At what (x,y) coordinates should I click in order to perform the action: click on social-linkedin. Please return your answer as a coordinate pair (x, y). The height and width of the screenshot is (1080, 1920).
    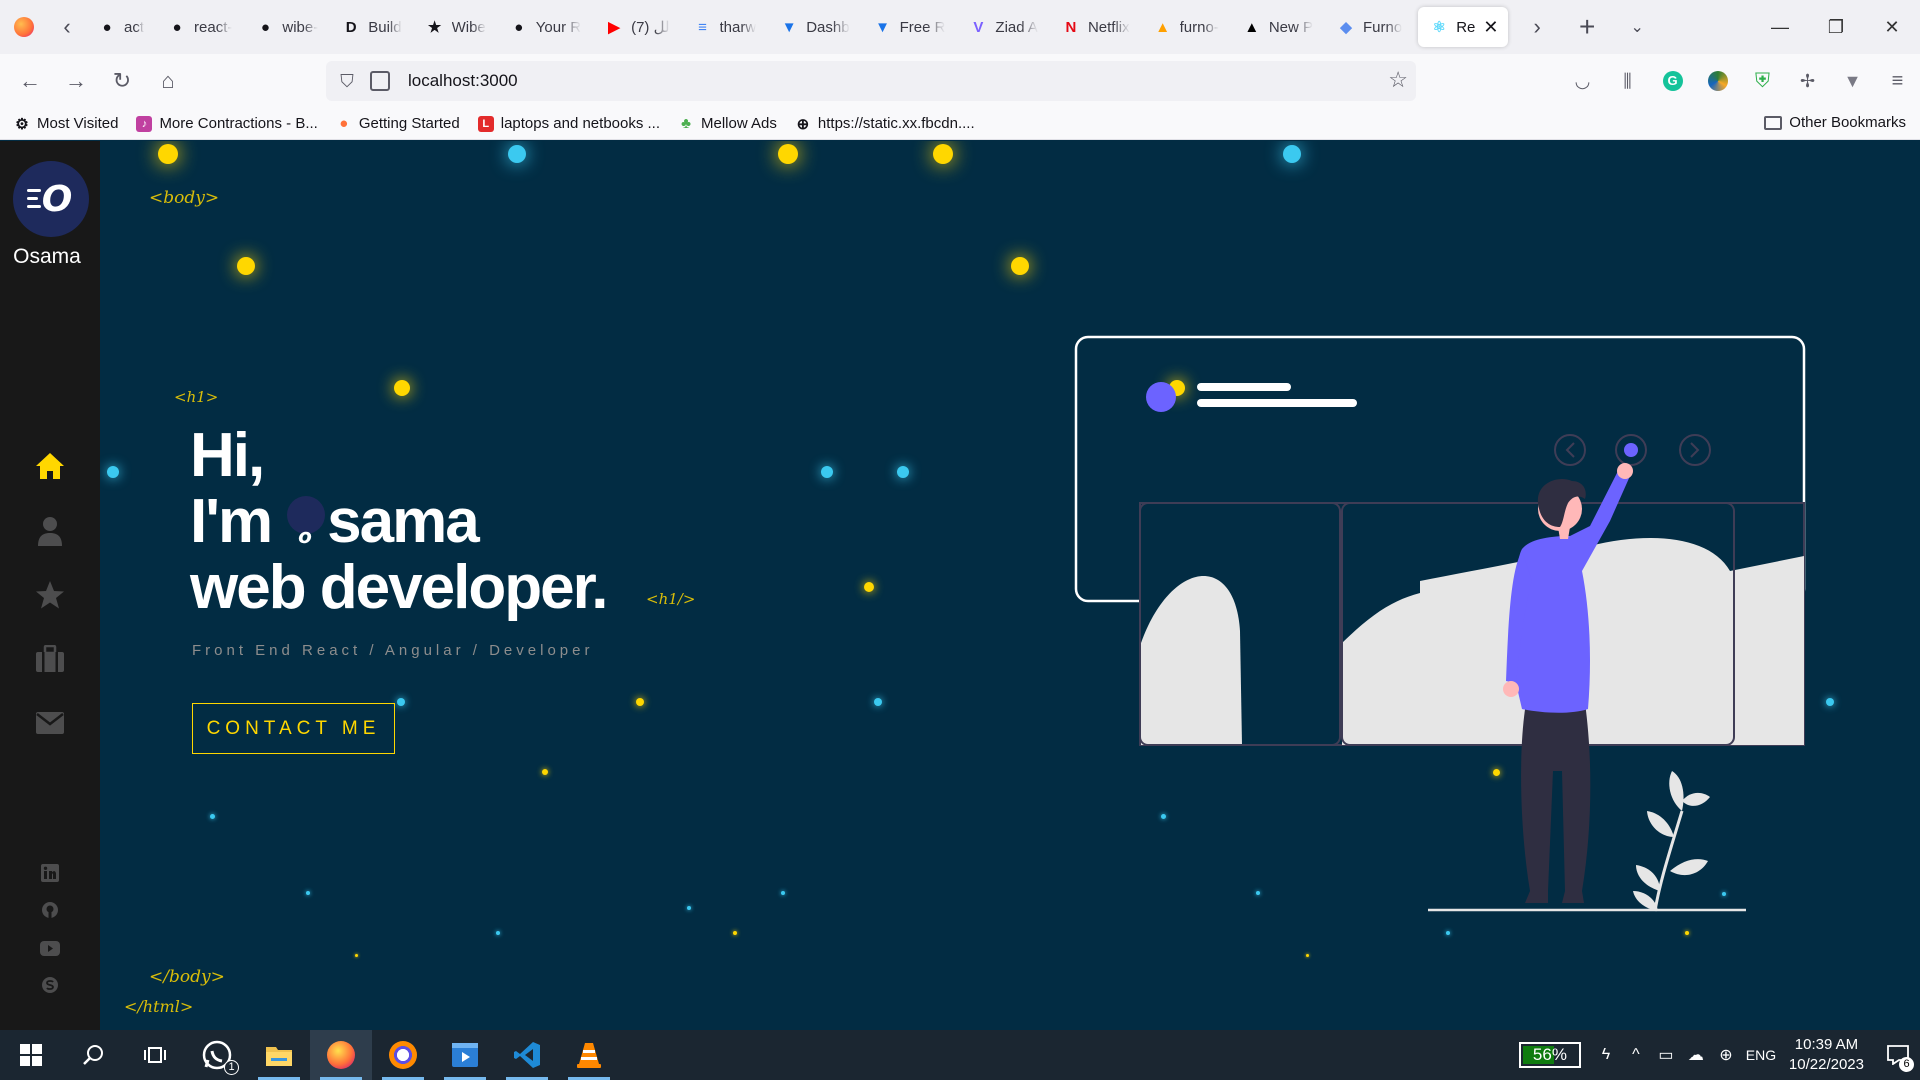
    Looking at the image, I should click on (50, 873).